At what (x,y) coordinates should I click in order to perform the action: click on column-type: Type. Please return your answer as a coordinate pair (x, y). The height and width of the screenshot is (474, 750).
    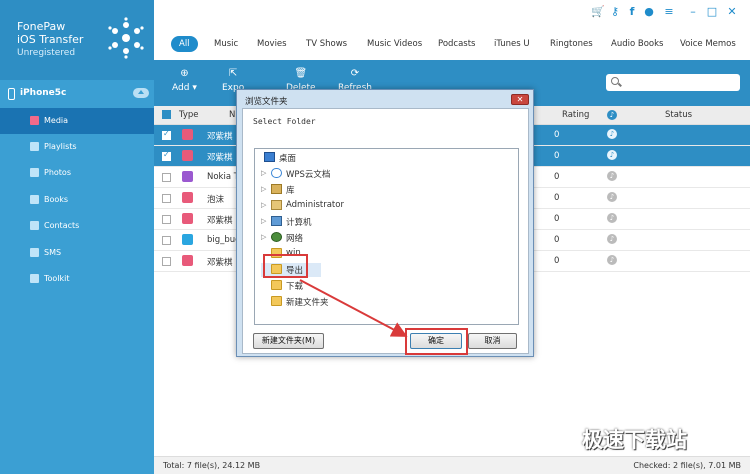
    Looking at the image, I should click on (189, 115).